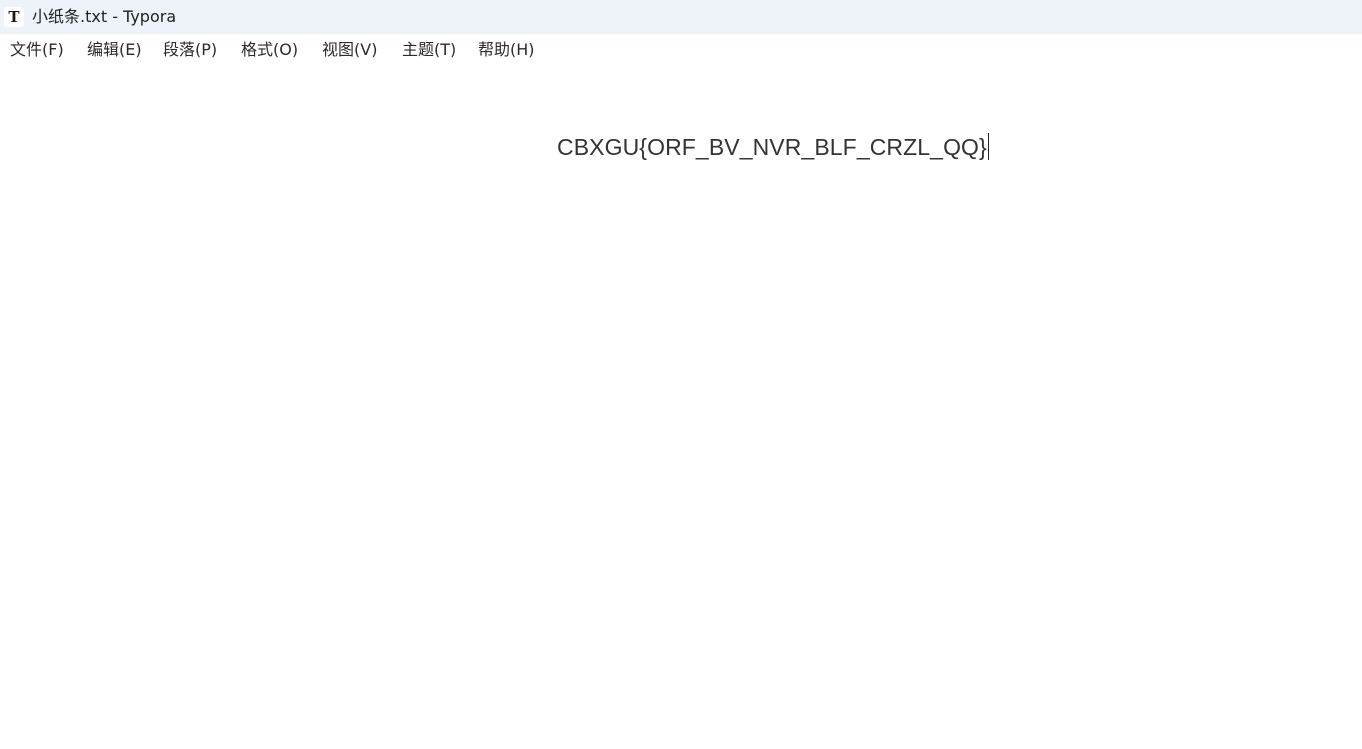 This screenshot has height=749, width=1362. What do you see at coordinates (269, 50) in the screenshot?
I see `menu-format: 格式(O)` at bounding box center [269, 50].